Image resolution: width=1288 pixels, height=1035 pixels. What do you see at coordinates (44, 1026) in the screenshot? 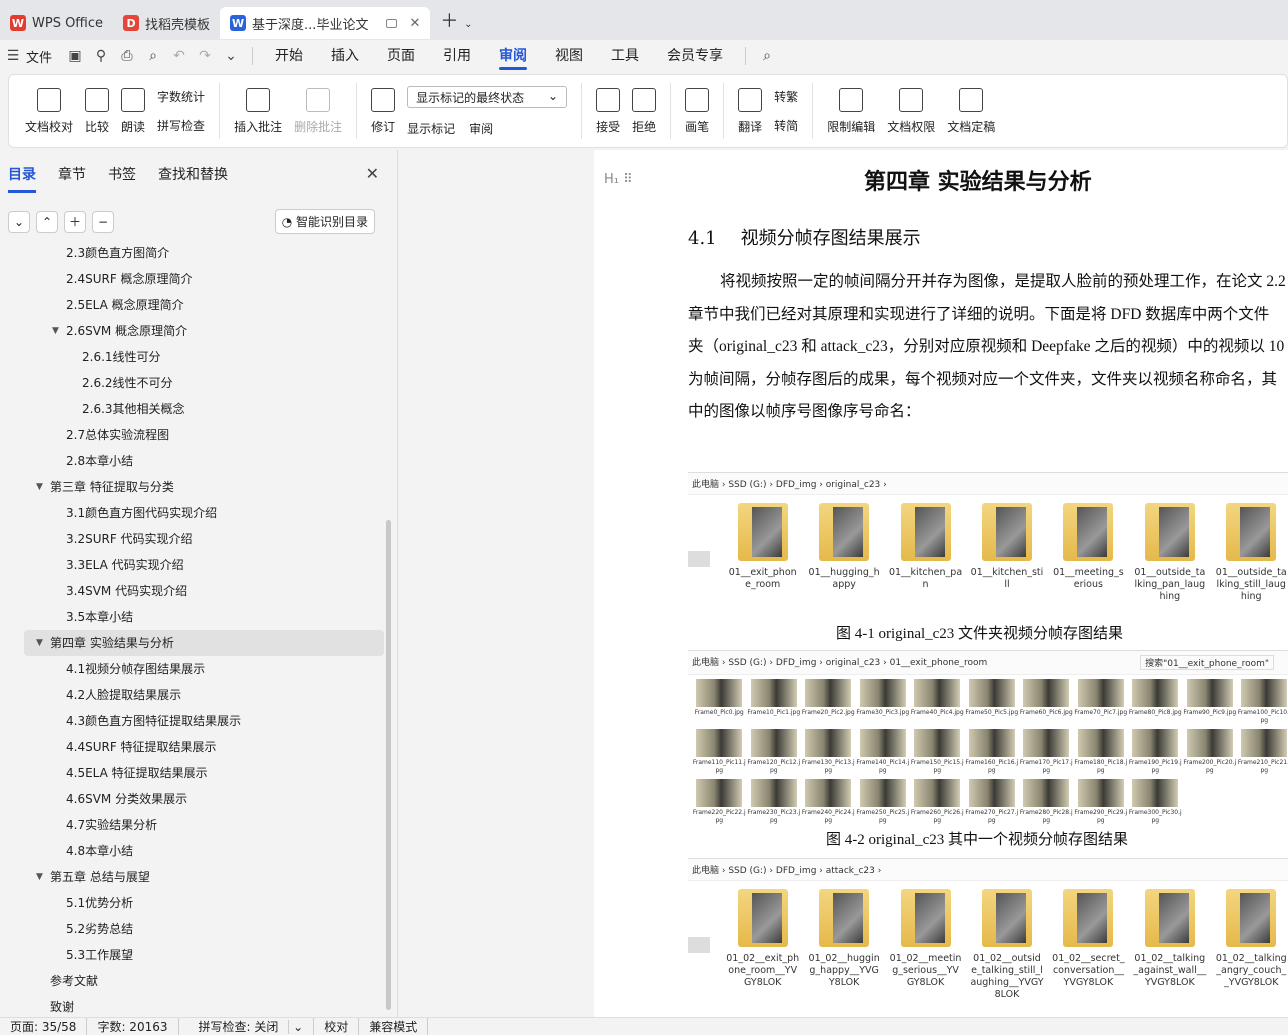
I see `page-indicator: 页面: 35/58` at bounding box center [44, 1026].